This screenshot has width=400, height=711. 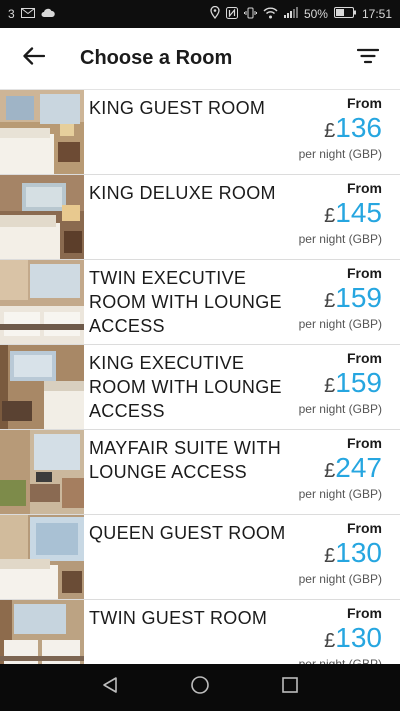 What do you see at coordinates (177, 108) in the screenshot?
I see `room-name: KING GUEST ROOM` at bounding box center [177, 108].